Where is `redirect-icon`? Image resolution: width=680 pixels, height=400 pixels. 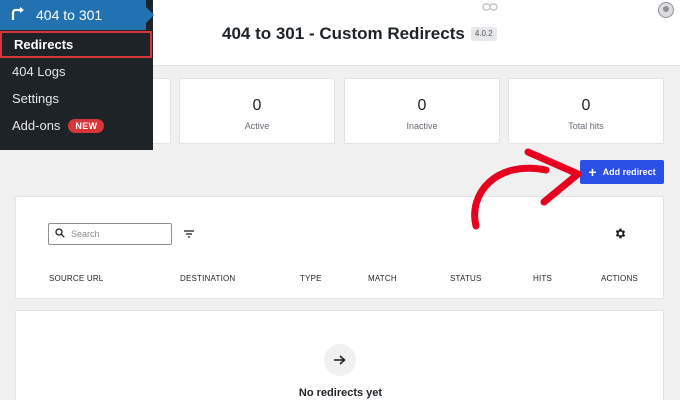
redirect-icon is located at coordinates (18, 15).